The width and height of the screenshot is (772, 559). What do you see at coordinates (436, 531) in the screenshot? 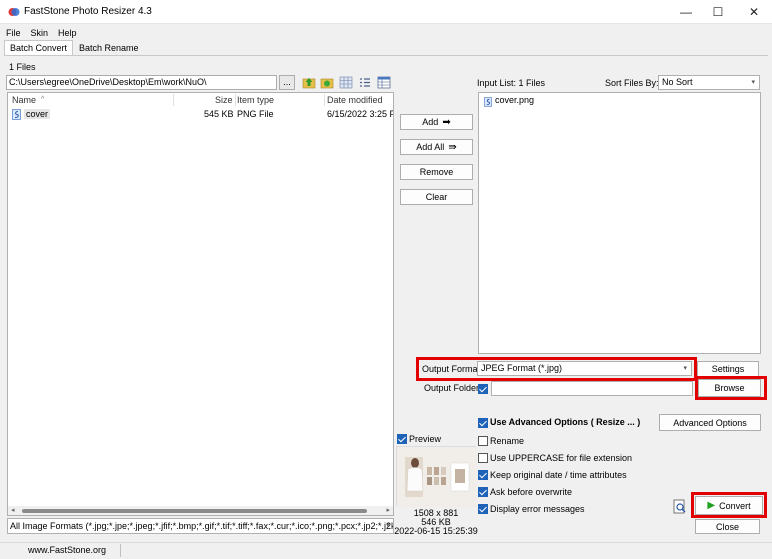
I see `preview-datetime: 2022-06-15 15:25:39` at bounding box center [436, 531].